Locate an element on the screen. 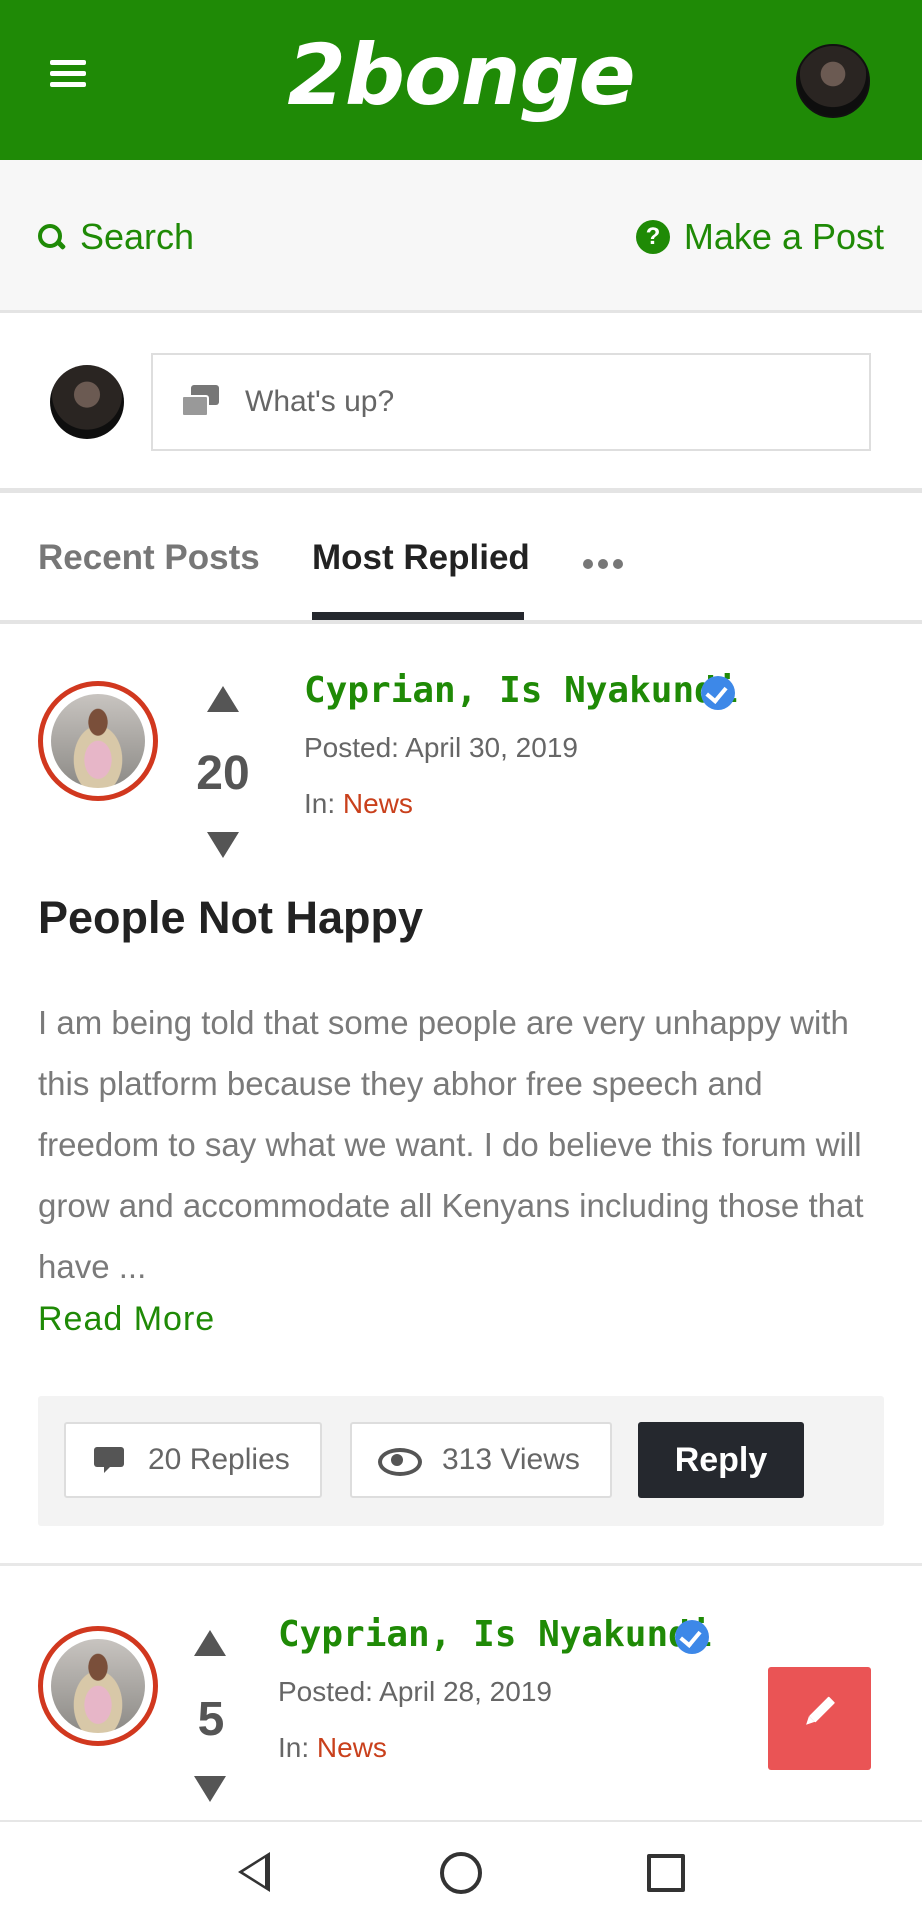 The image size is (922, 1920). pencil-icon is located at coordinates (822, 1709).